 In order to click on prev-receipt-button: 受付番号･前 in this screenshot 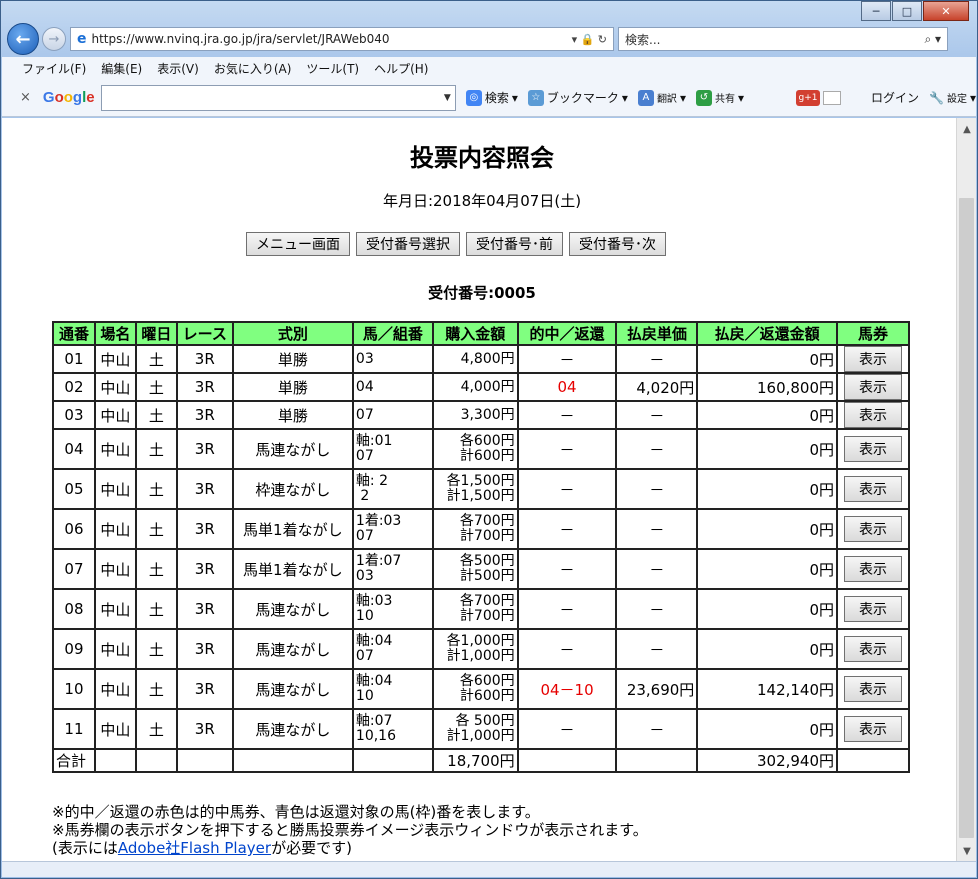, I will do `click(514, 244)`.